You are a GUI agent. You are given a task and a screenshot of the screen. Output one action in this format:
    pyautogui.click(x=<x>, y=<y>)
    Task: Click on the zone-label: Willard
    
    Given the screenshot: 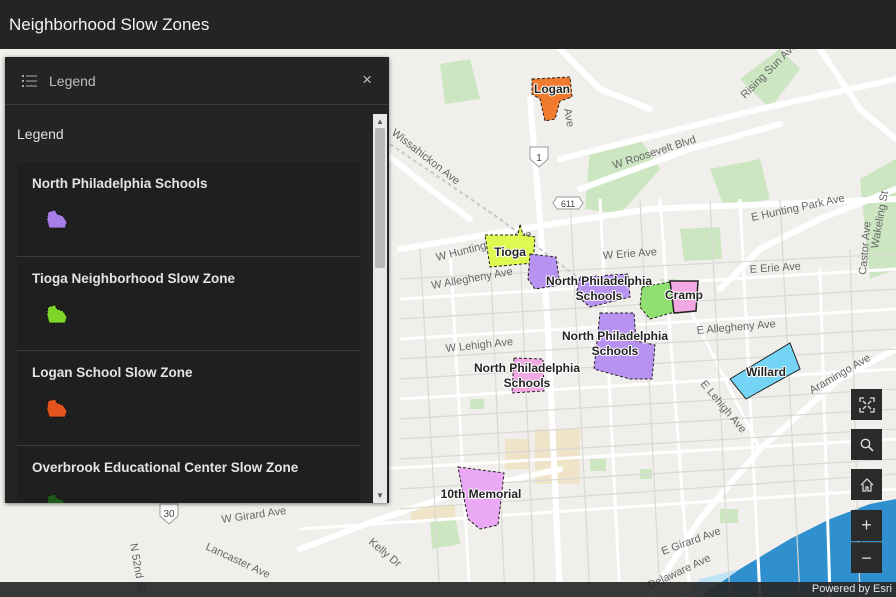 What is the action you would take?
    pyautogui.click(x=766, y=372)
    